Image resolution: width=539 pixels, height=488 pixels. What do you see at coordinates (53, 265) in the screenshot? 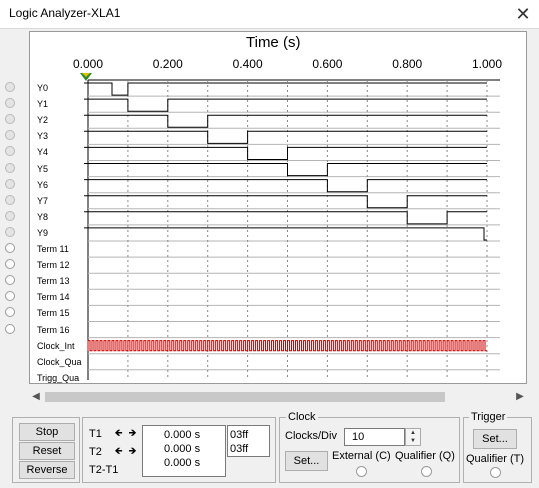
I see `channel-label: Term 12` at bounding box center [53, 265].